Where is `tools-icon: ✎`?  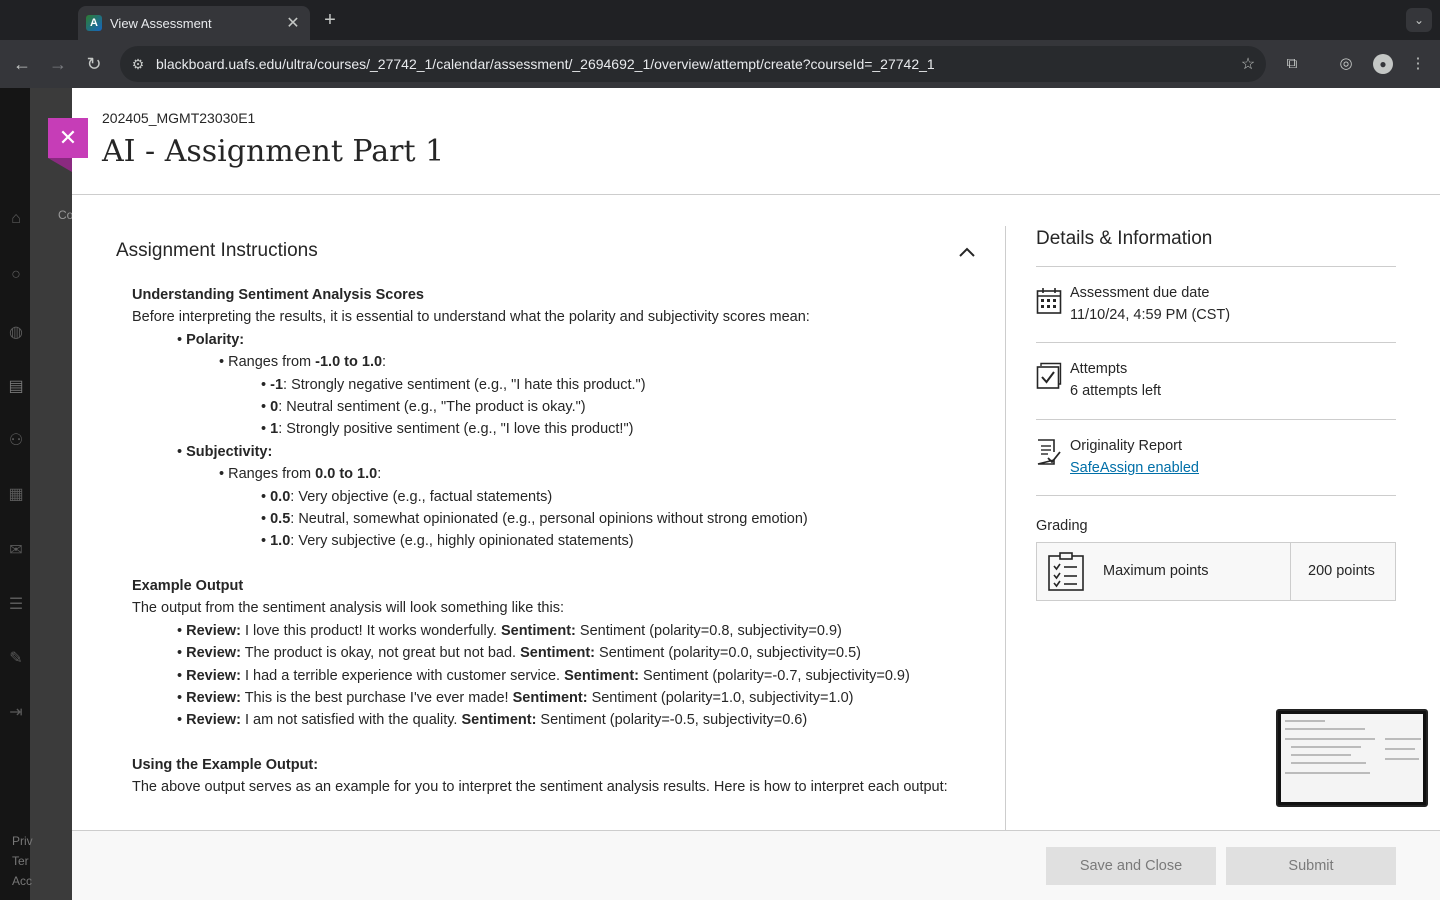
tools-icon: ✎ is located at coordinates (16, 658).